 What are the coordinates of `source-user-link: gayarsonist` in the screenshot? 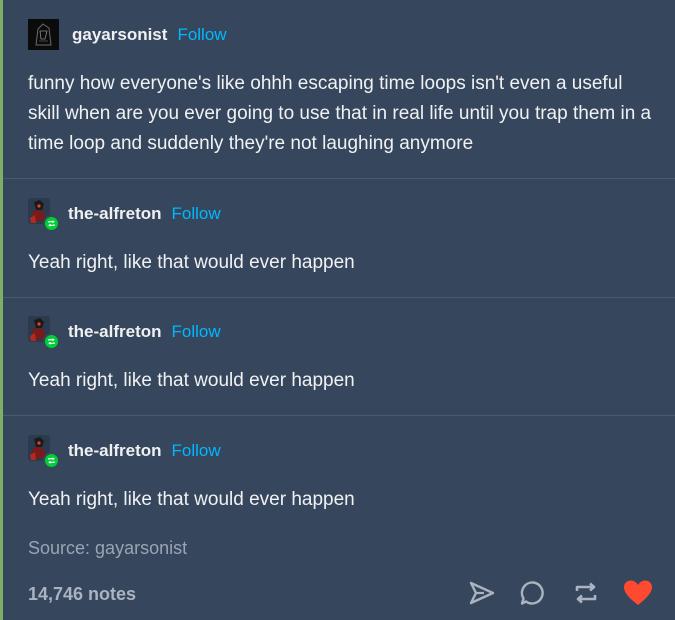 It's located at (141, 548).